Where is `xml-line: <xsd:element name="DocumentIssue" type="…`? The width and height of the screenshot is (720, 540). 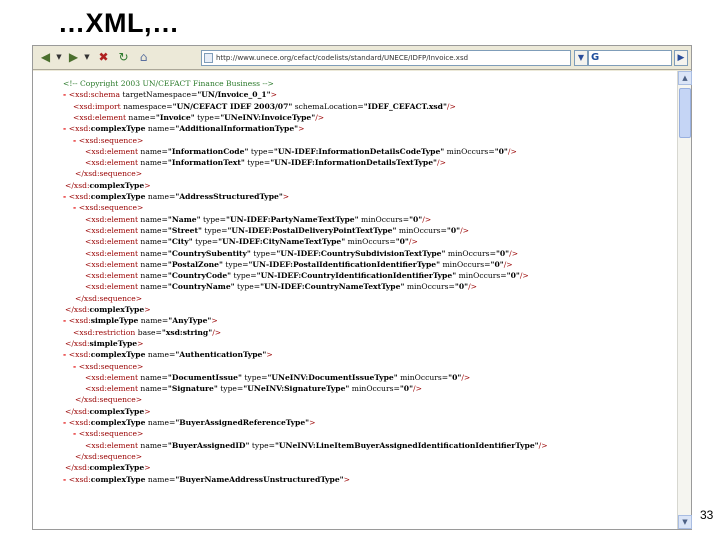
xml-line: <xsd:element name="DocumentIssue" type="… is located at coordinates (277, 377).